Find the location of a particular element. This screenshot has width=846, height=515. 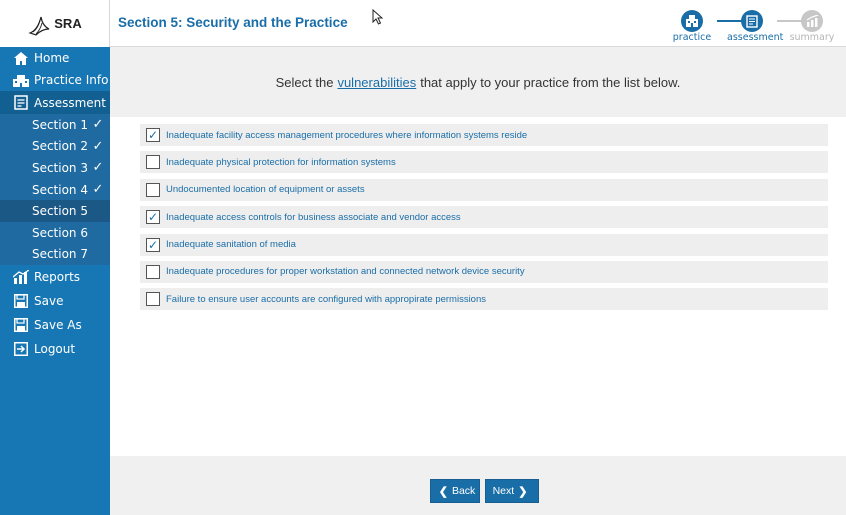

sidebar-item-label: Logout is located at coordinates (55, 349).